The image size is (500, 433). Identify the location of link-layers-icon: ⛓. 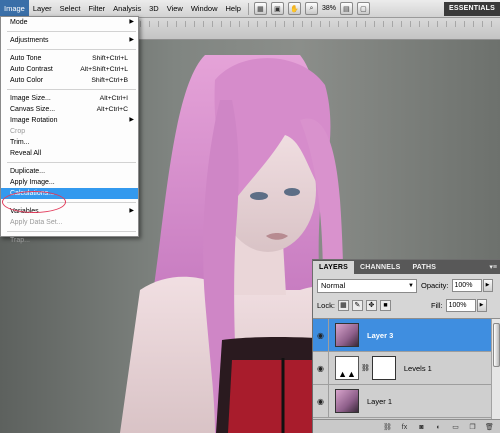
(387, 427).